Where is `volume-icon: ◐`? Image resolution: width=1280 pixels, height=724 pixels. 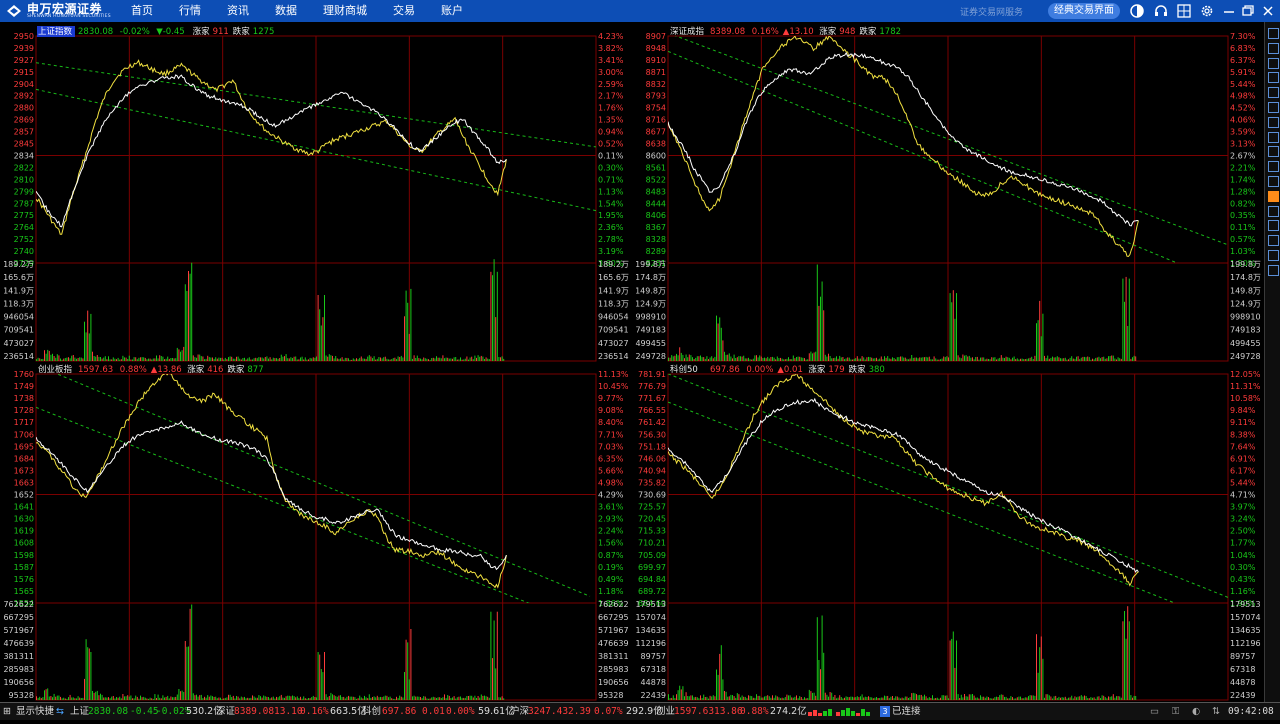
volume-icon: ◐ is located at coordinates (1196, 711).